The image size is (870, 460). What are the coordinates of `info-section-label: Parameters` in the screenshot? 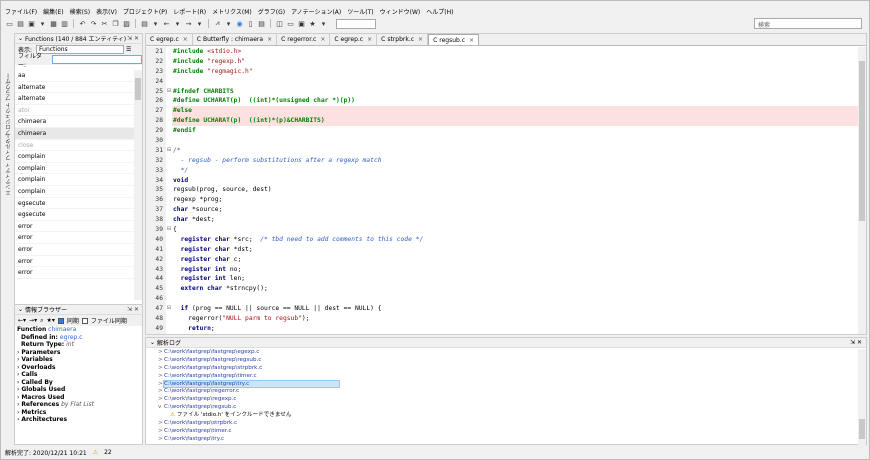 It's located at (40, 352).